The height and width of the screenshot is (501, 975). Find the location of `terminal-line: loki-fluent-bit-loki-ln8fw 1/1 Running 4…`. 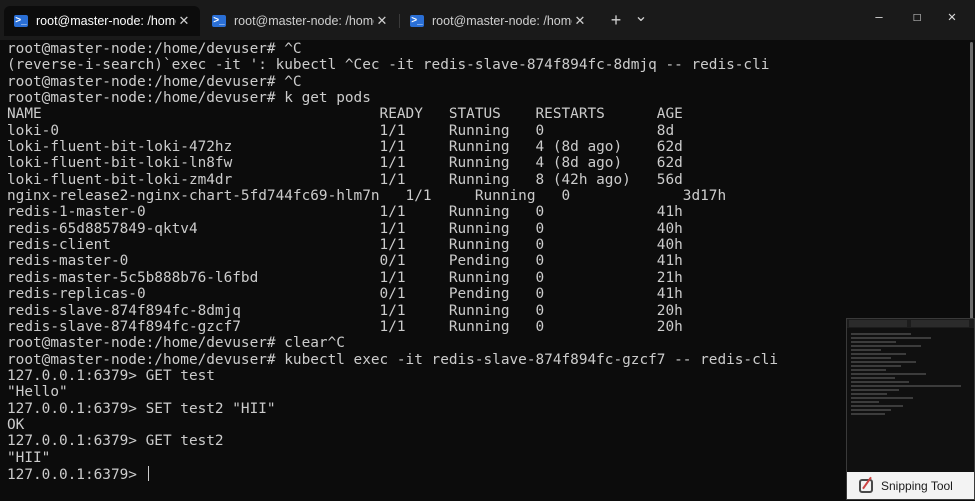

terminal-line: loki-fluent-bit-loki-ln8fw 1/1 Running 4… is located at coordinates (345, 163).